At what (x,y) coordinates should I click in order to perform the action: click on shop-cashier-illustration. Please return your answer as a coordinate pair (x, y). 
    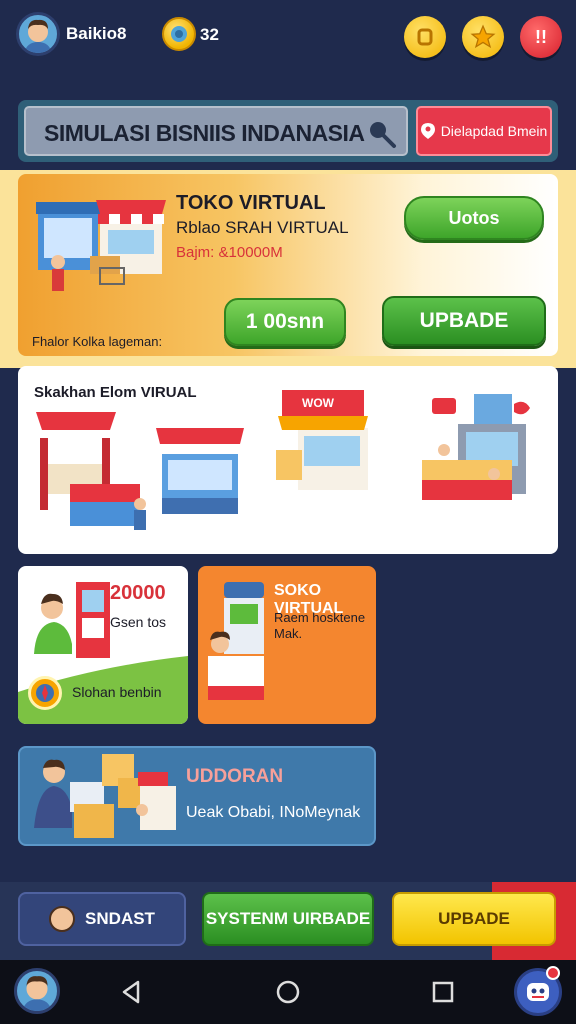
    Looking at the image, I should click on (236, 641).